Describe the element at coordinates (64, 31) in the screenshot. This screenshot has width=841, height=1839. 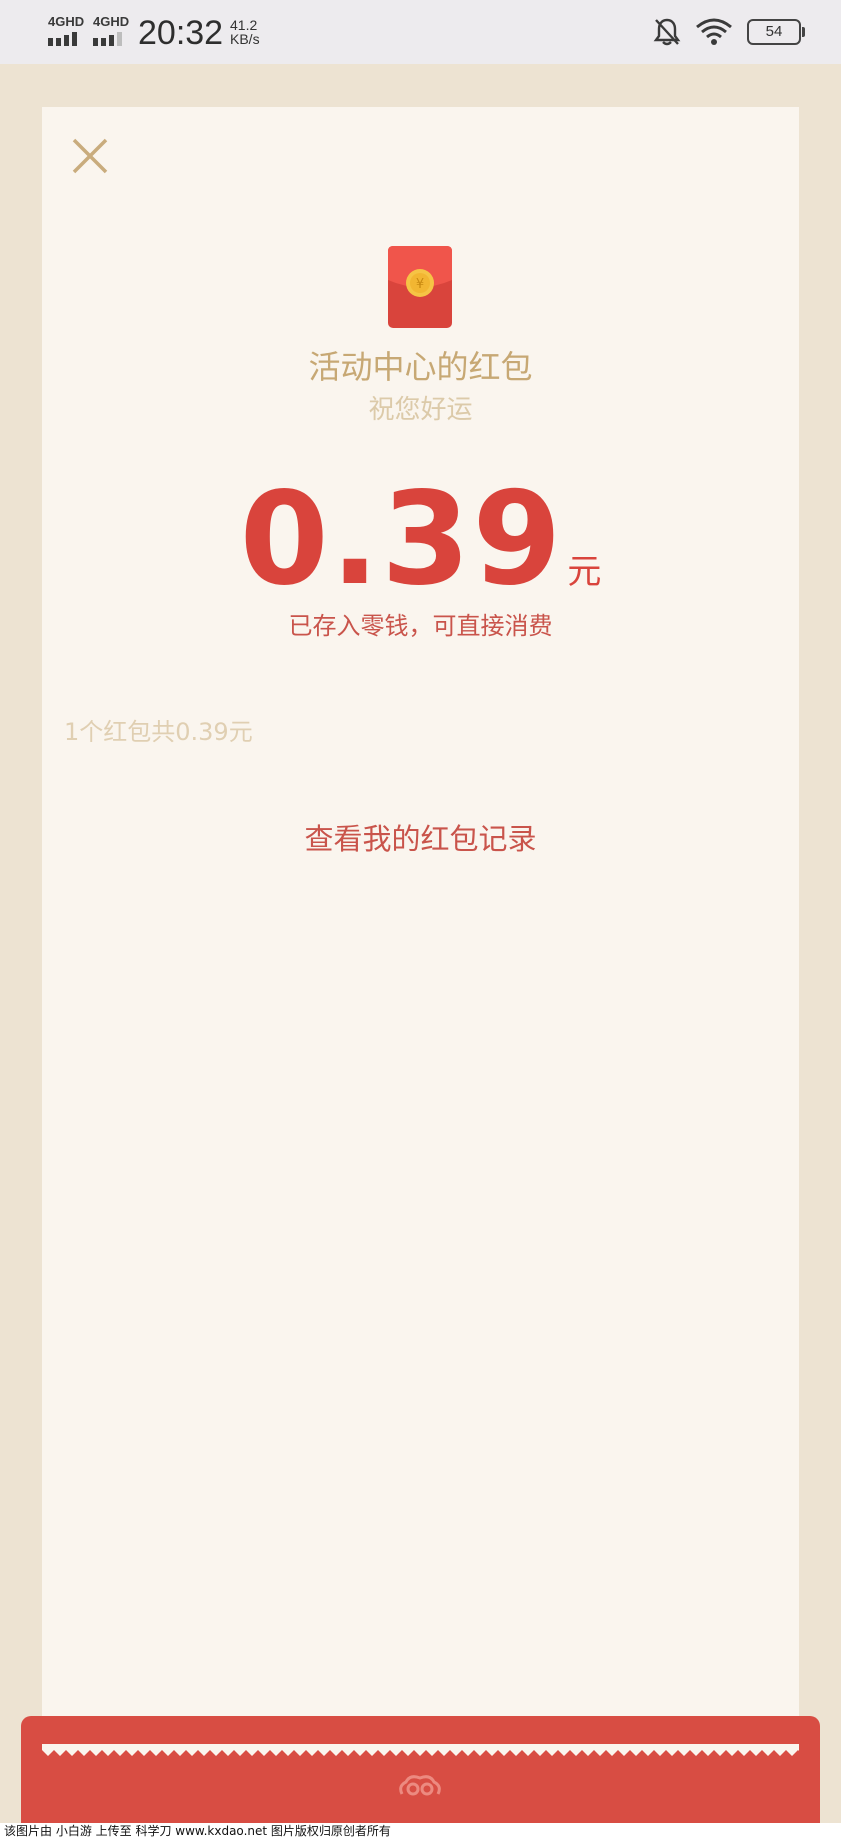
I see `signal-icon: 4GHD` at that location.